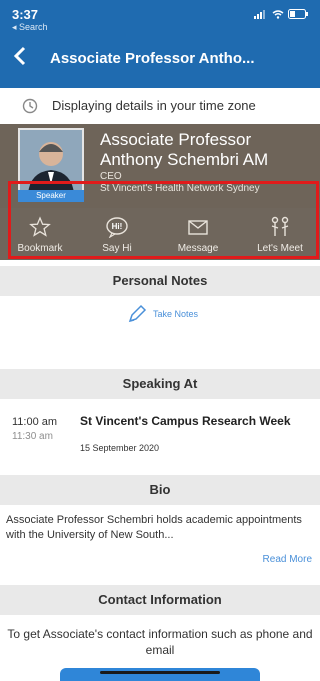 The image size is (320, 681). I want to click on home-indicator, so click(160, 672).